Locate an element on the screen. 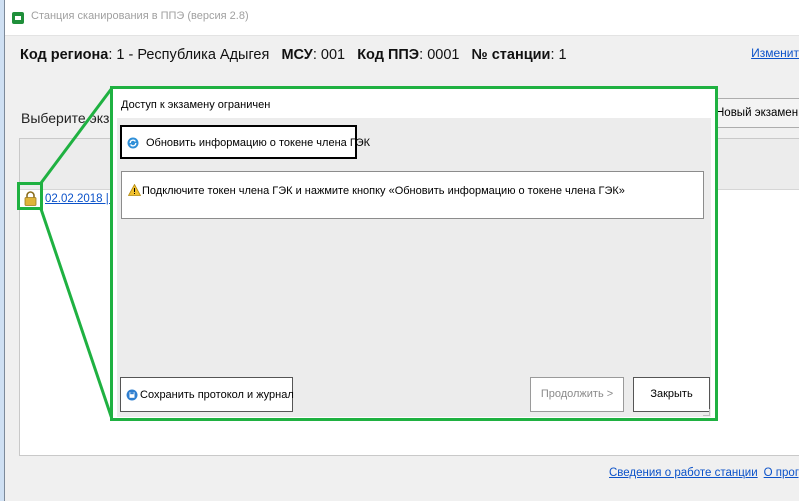 The height and width of the screenshot is (501, 799). msu-value: 001 is located at coordinates (333, 55).